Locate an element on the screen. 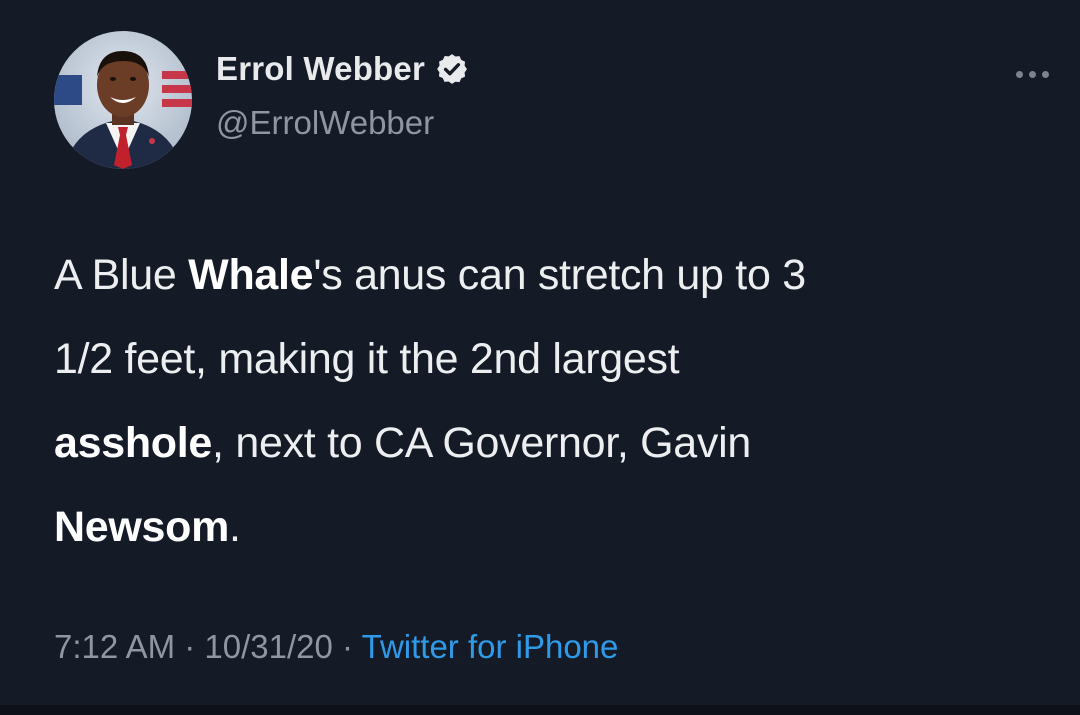  avatar is located at coordinates (123, 100).